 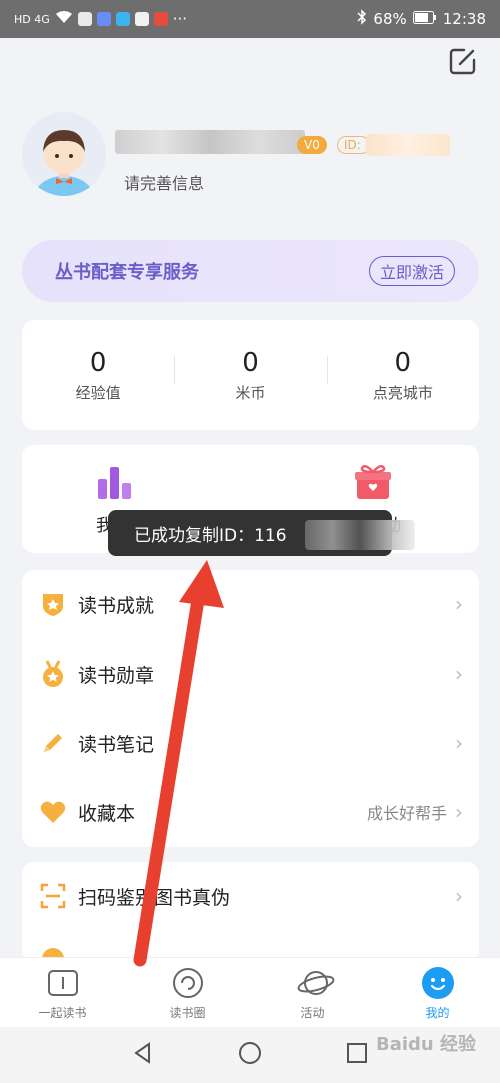 I want to click on tab-activity: 活动, so click(x=312, y=992).